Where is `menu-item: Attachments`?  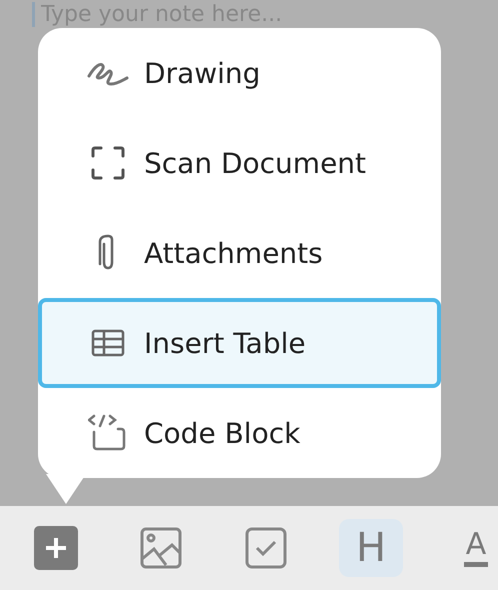 menu-item: Attachments is located at coordinates (239, 253).